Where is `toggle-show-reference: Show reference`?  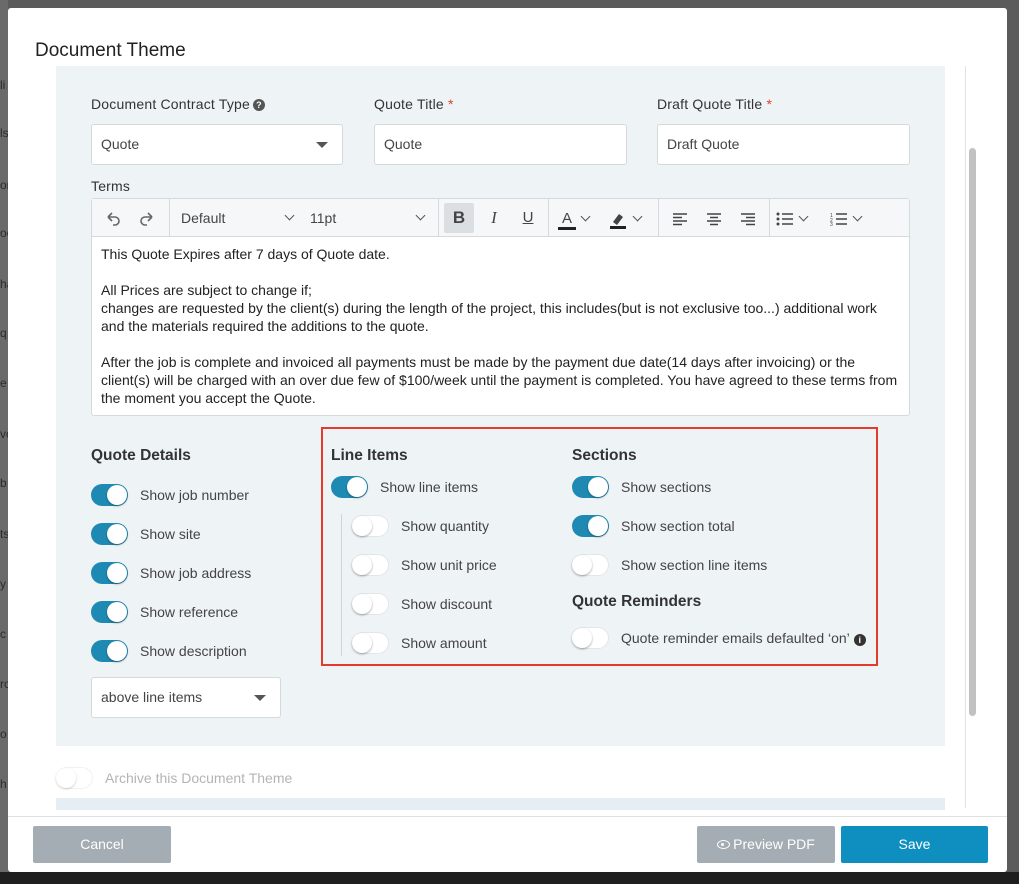
toggle-show-reference: Show reference is located at coordinates (164, 612).